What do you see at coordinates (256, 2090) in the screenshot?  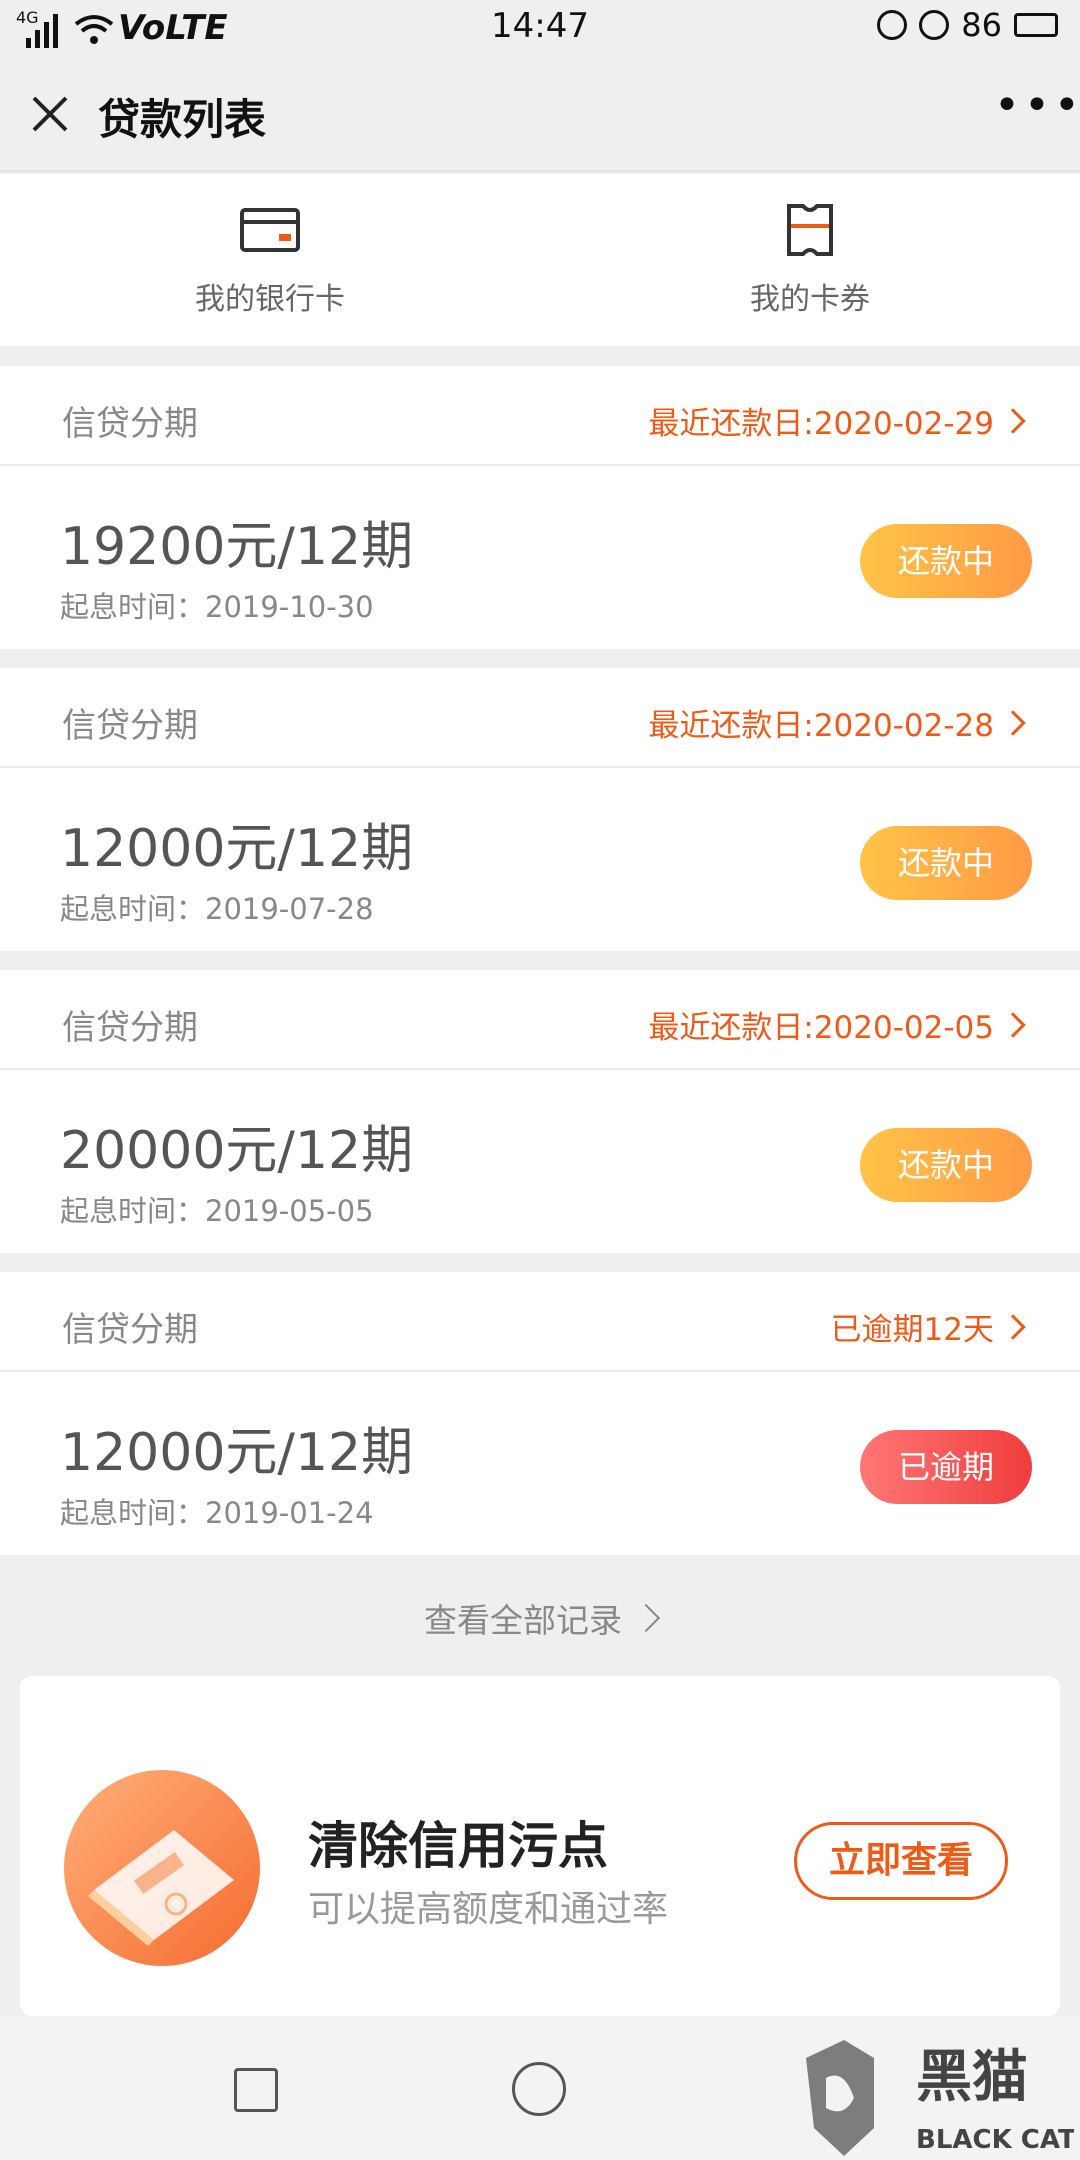 I see `recent-apps-button` at bounding box center [256, 2090].